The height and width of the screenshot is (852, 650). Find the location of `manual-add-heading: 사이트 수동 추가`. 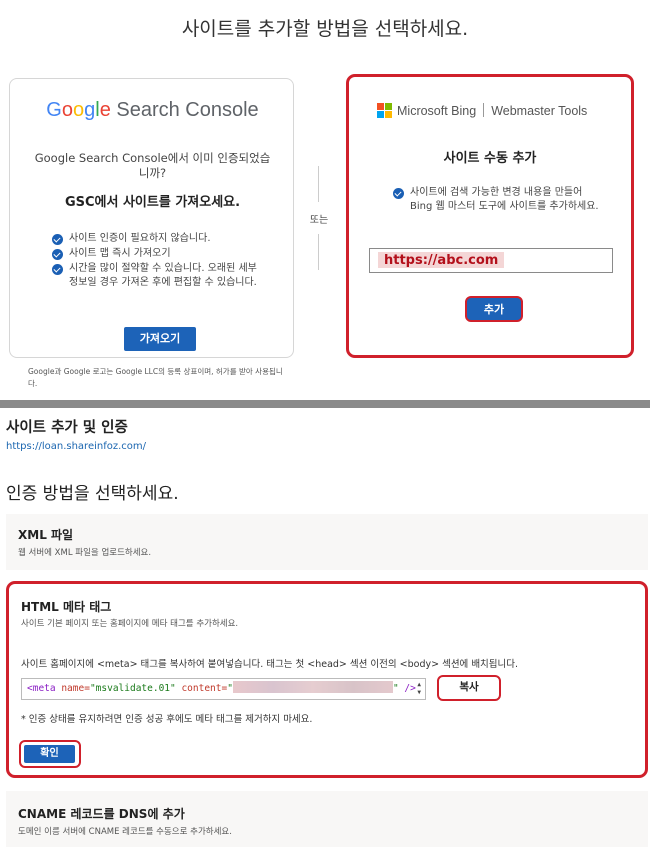

manual-add-heading: 사이트 수동 추가 is located at coordinates (490, 158).